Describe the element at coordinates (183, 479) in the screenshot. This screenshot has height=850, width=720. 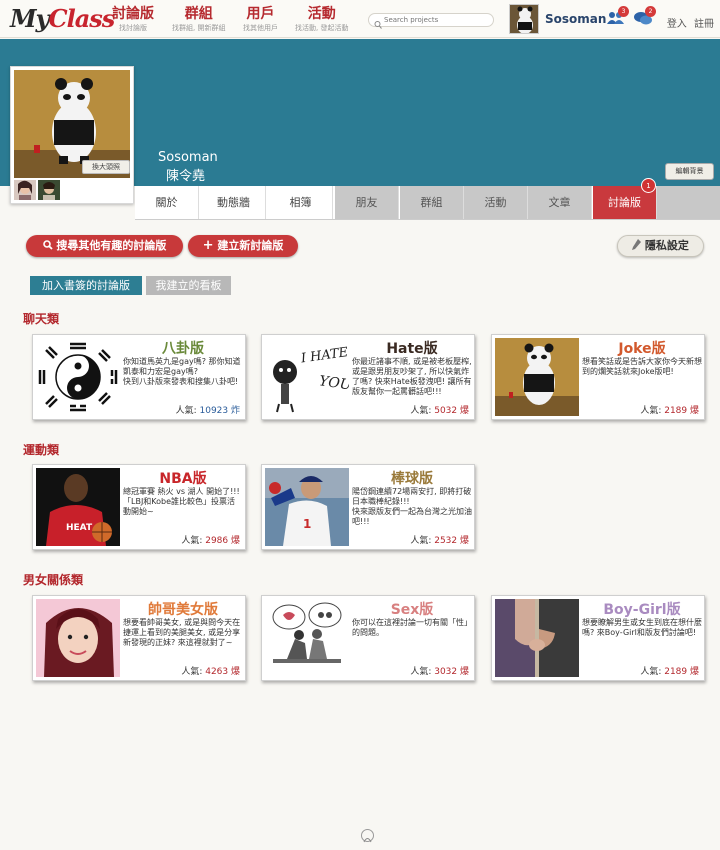
I see `board-title: NBA版` at that location.